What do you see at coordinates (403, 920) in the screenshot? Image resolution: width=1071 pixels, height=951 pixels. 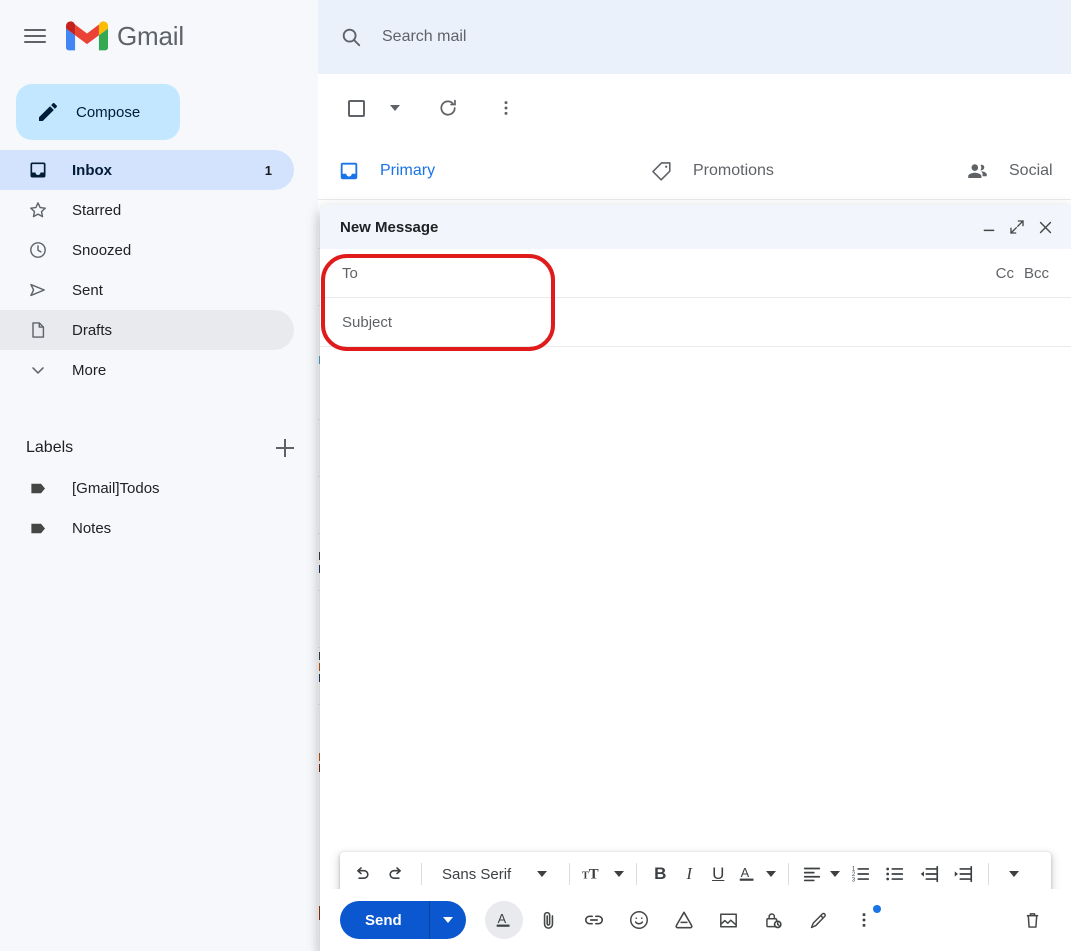 I see `send-button: Send` at bounding box center [403, 920].